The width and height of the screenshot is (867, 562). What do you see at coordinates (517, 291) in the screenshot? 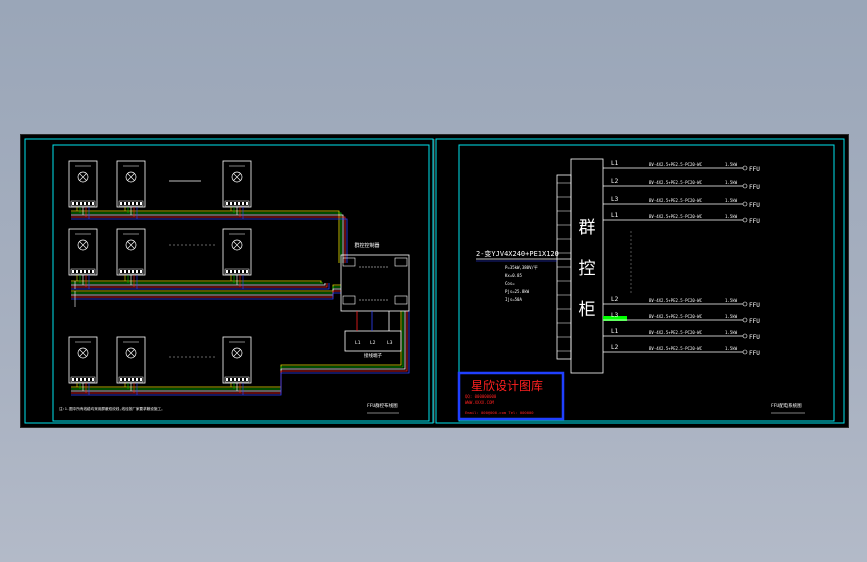
I see `cable-note: Pjs=25.8kW` at bounding box center [517, 291].